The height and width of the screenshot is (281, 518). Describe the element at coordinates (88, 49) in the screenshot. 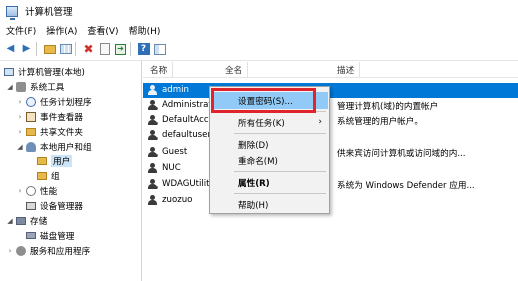

I see `delete-icon: ✖` at that location.